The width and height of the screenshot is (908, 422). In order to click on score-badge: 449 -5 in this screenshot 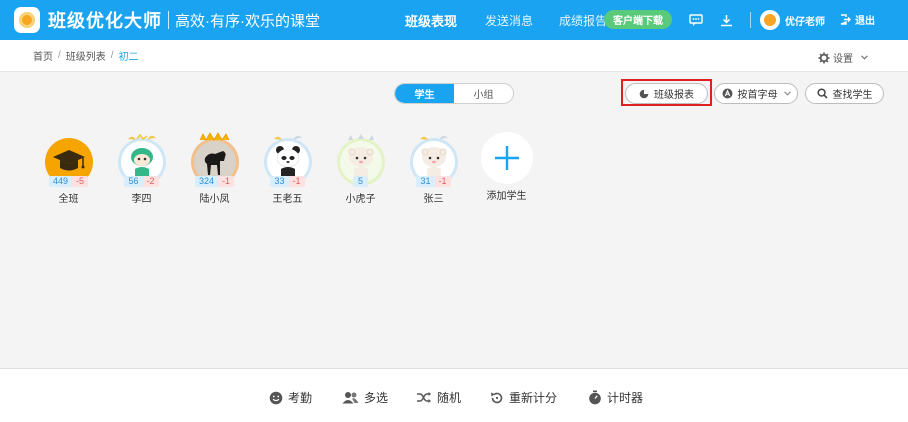, I will do `click(68, 181)`.